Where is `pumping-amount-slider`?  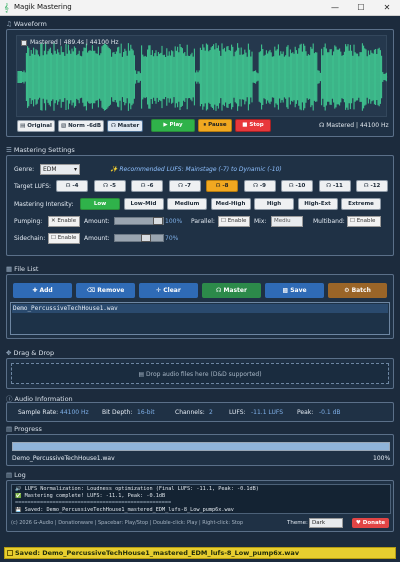 pumping-amount-slider is located at coordinates (139, 221).